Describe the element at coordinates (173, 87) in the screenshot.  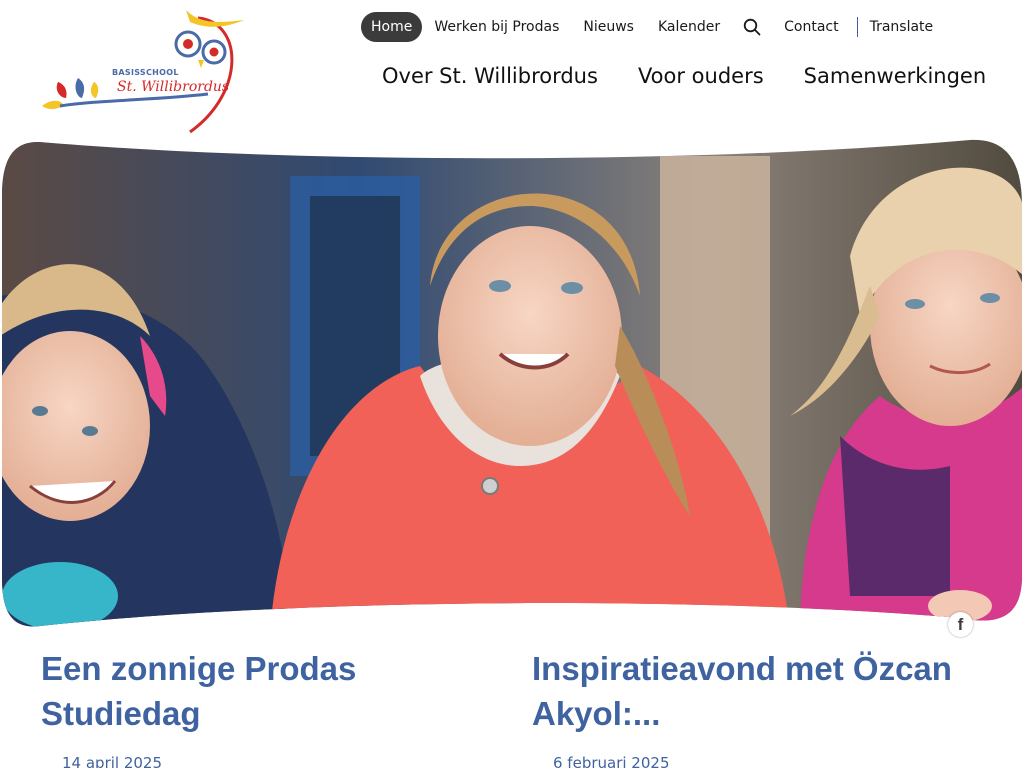
I see `logo-school-name: St. Willibrordus` at that location.